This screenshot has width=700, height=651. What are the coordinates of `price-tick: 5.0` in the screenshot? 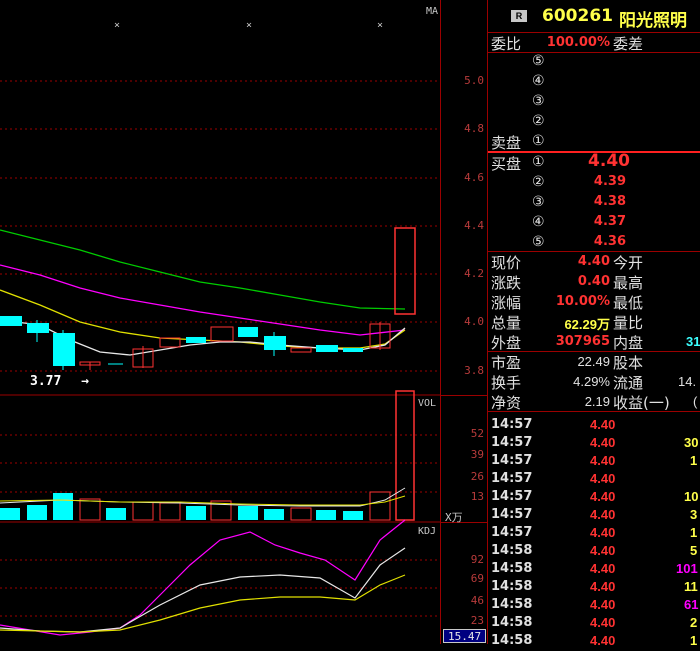 It's located at (474, 80).